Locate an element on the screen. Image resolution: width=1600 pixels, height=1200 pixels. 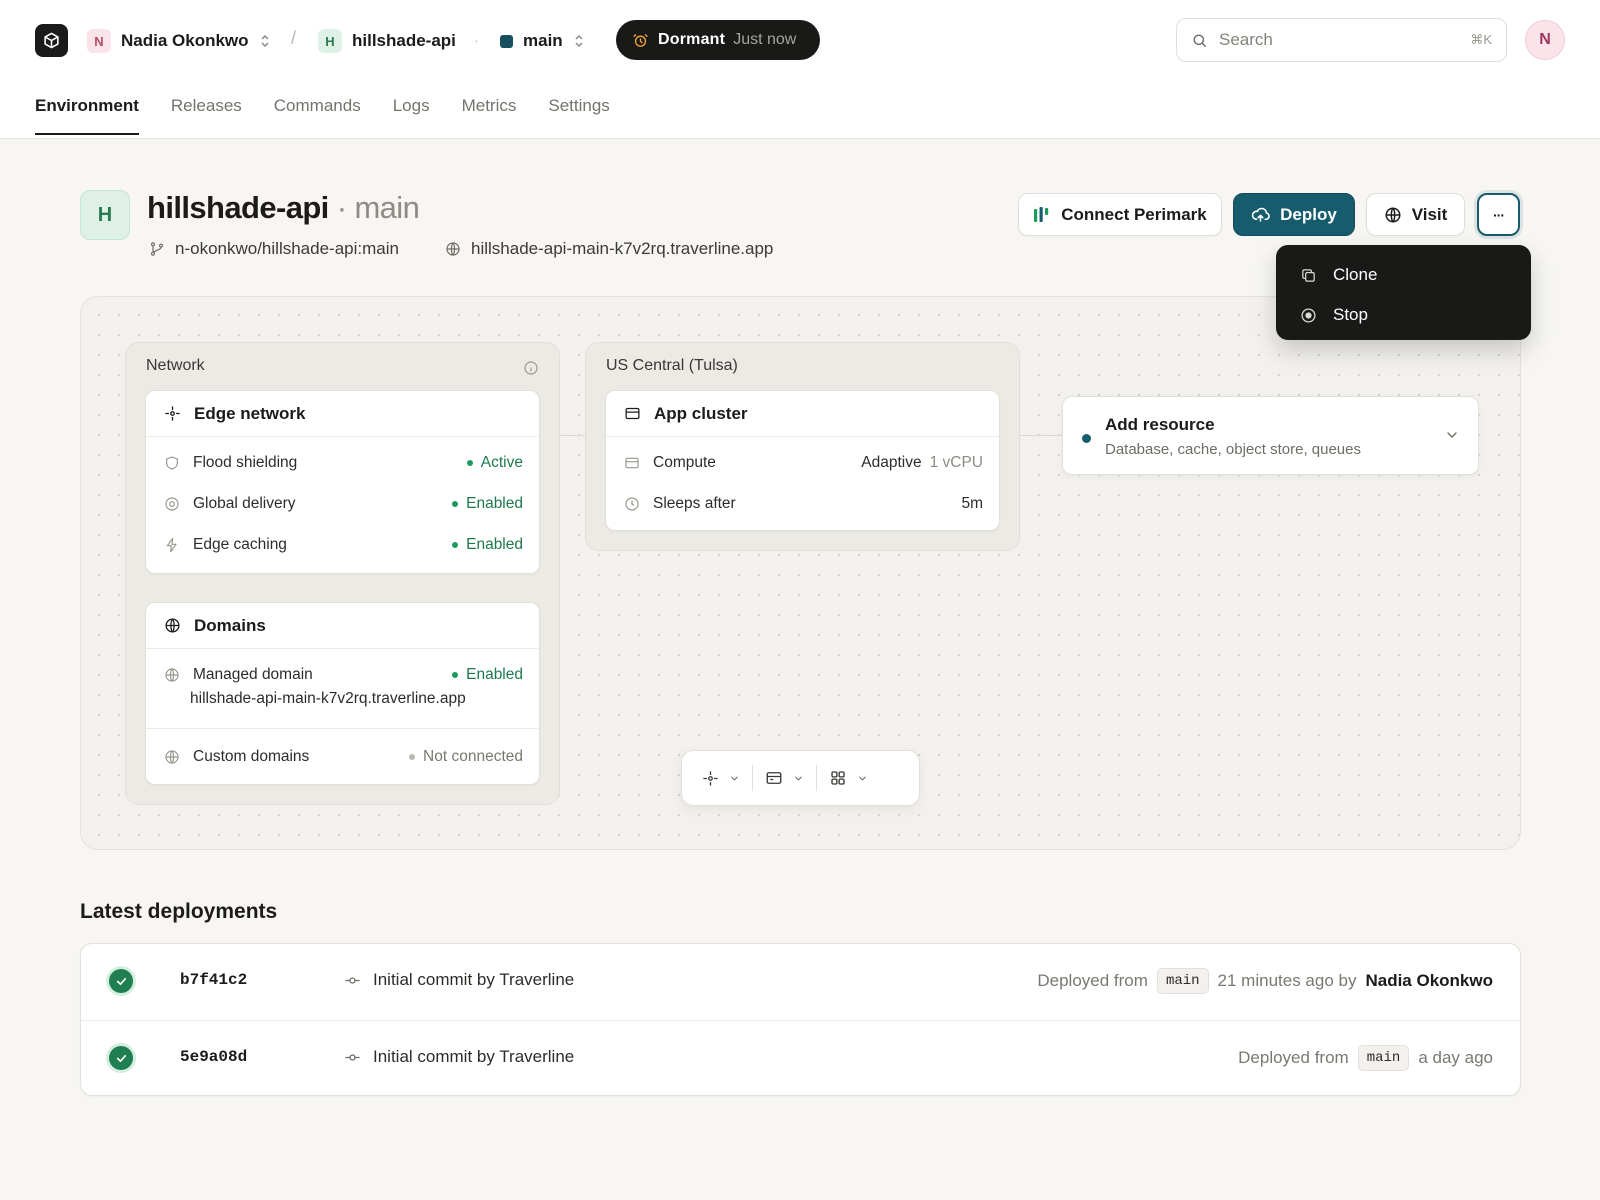
search-input is located at coordinates (1339, 40).